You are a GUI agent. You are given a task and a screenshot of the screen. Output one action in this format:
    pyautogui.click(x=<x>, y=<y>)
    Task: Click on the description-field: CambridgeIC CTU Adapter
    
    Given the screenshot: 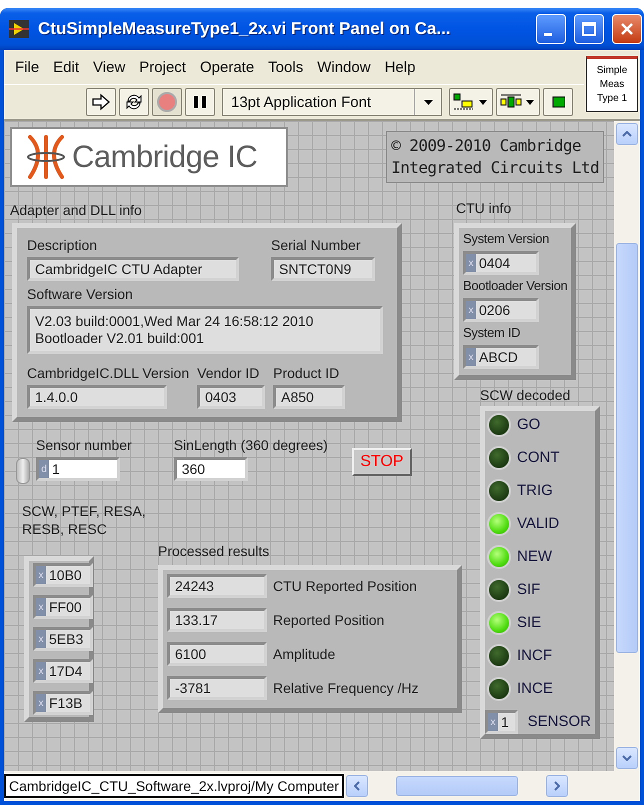 What is the action you would take?
    pyautogui.click(x=133, y=269)
    